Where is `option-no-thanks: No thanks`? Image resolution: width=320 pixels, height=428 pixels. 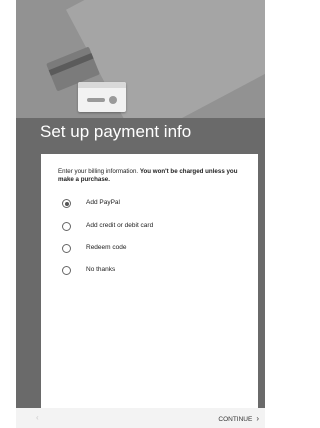 option-no-thanks: No thanks is located at coordinates (152, 271).